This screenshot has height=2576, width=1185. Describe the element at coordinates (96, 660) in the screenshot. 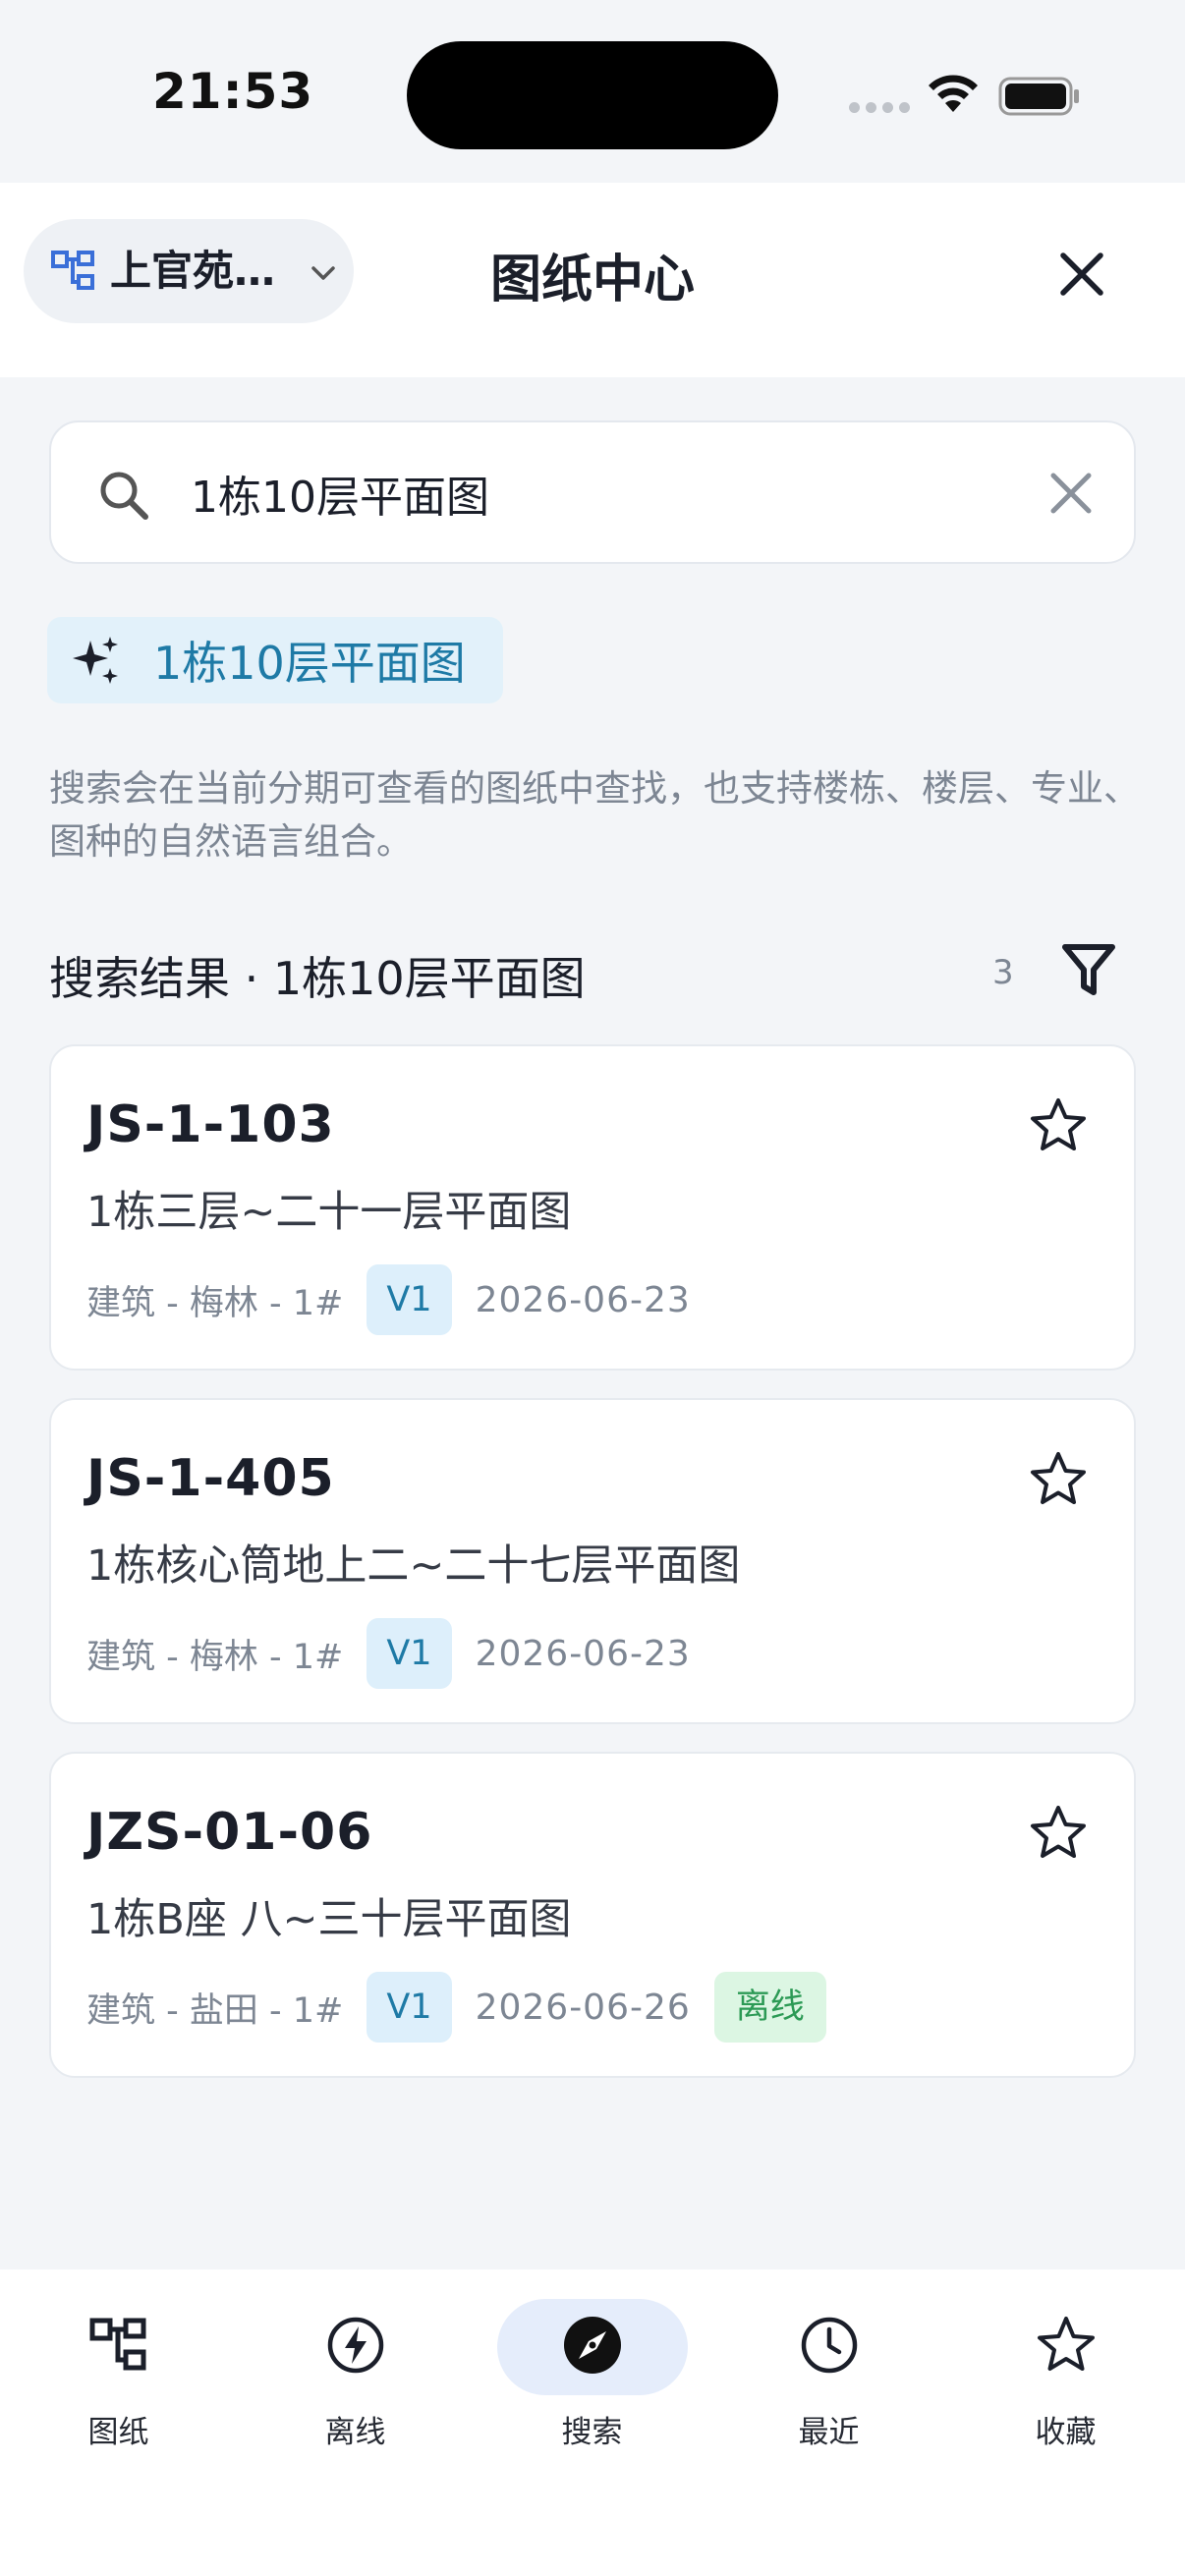

I see `sparkle-icon` at that location.